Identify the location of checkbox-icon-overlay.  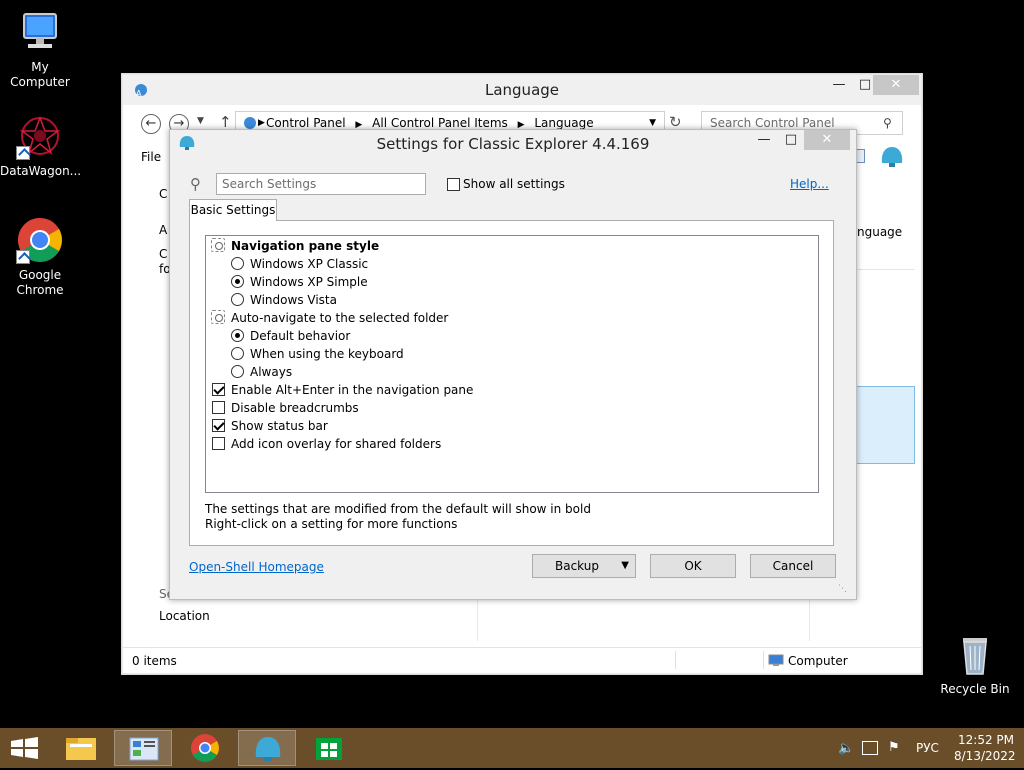
(218, 443).